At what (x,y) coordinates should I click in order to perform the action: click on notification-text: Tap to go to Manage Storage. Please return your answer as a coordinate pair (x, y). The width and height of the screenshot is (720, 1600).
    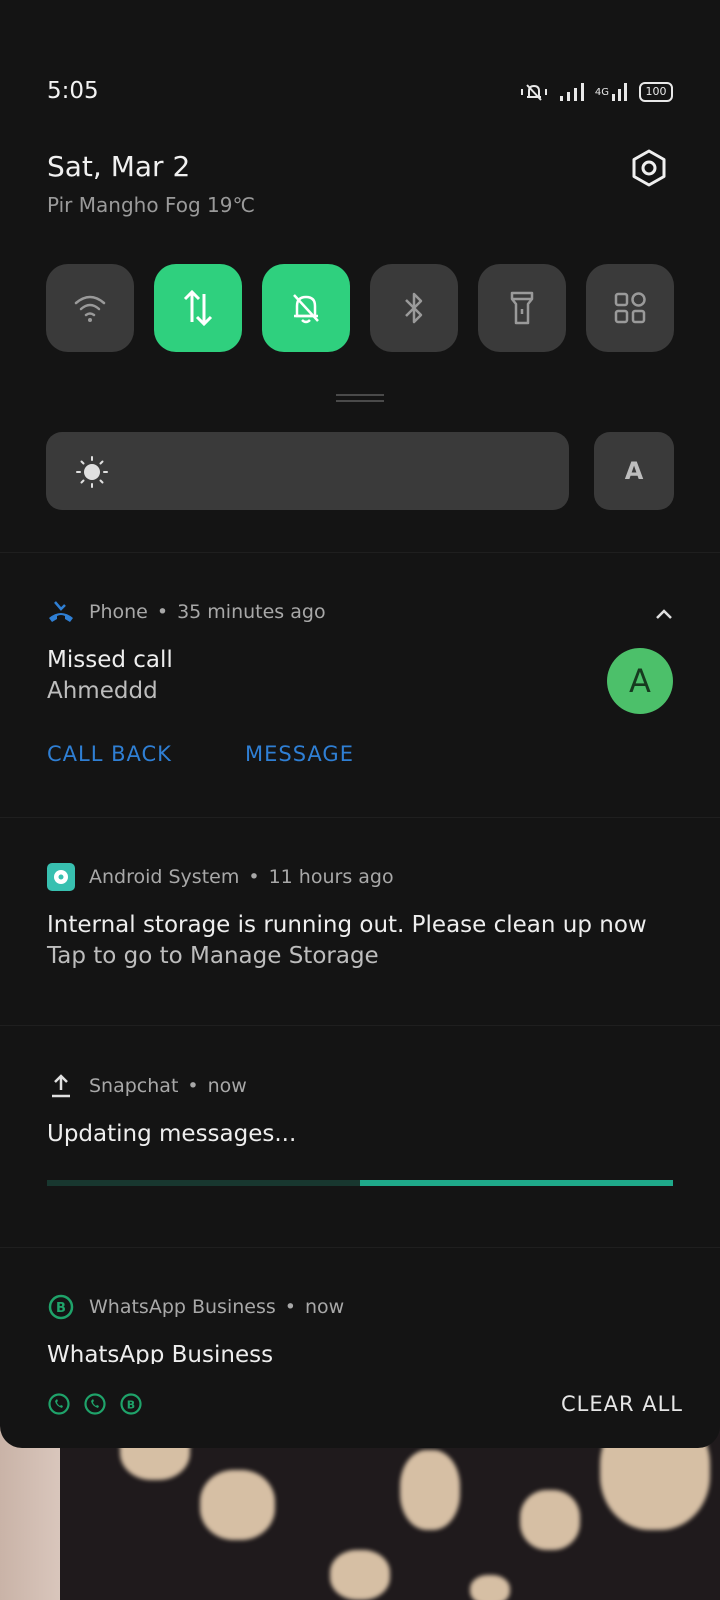
    Looking at the image, I should click on (213, 956).